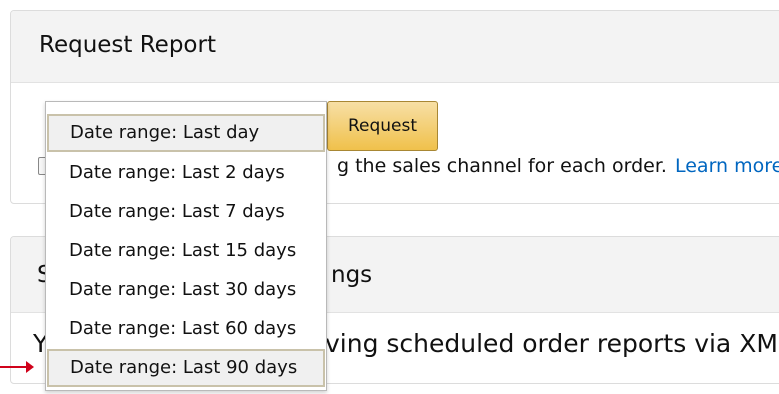 The width and height of the screenshot is (779, 394). What do you see at coordinates (502, 166) in the screenshot?
I see `sales-channel-label: g the sales channel for each order.` at bounding box center [502, 166].